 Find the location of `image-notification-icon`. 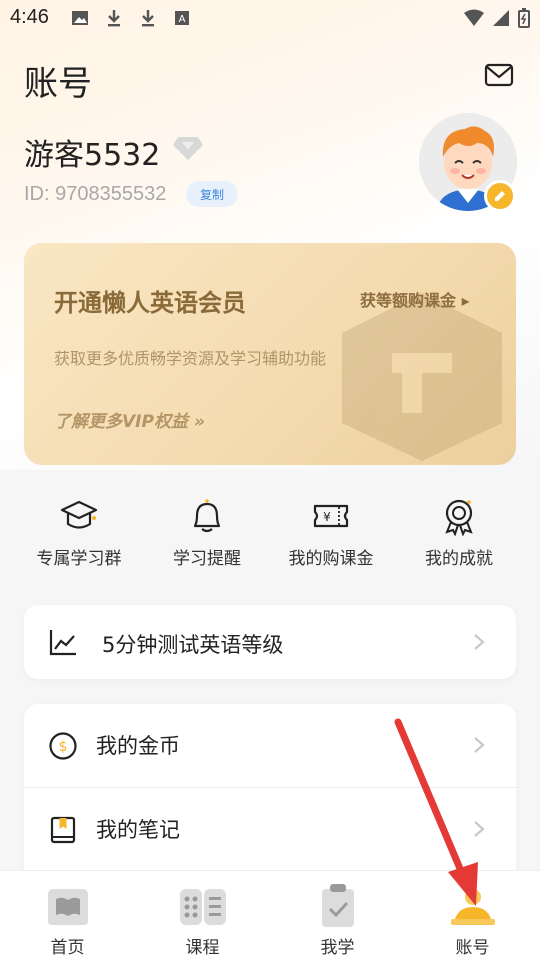

image-notification-icon is located at coordinates (80, 18).